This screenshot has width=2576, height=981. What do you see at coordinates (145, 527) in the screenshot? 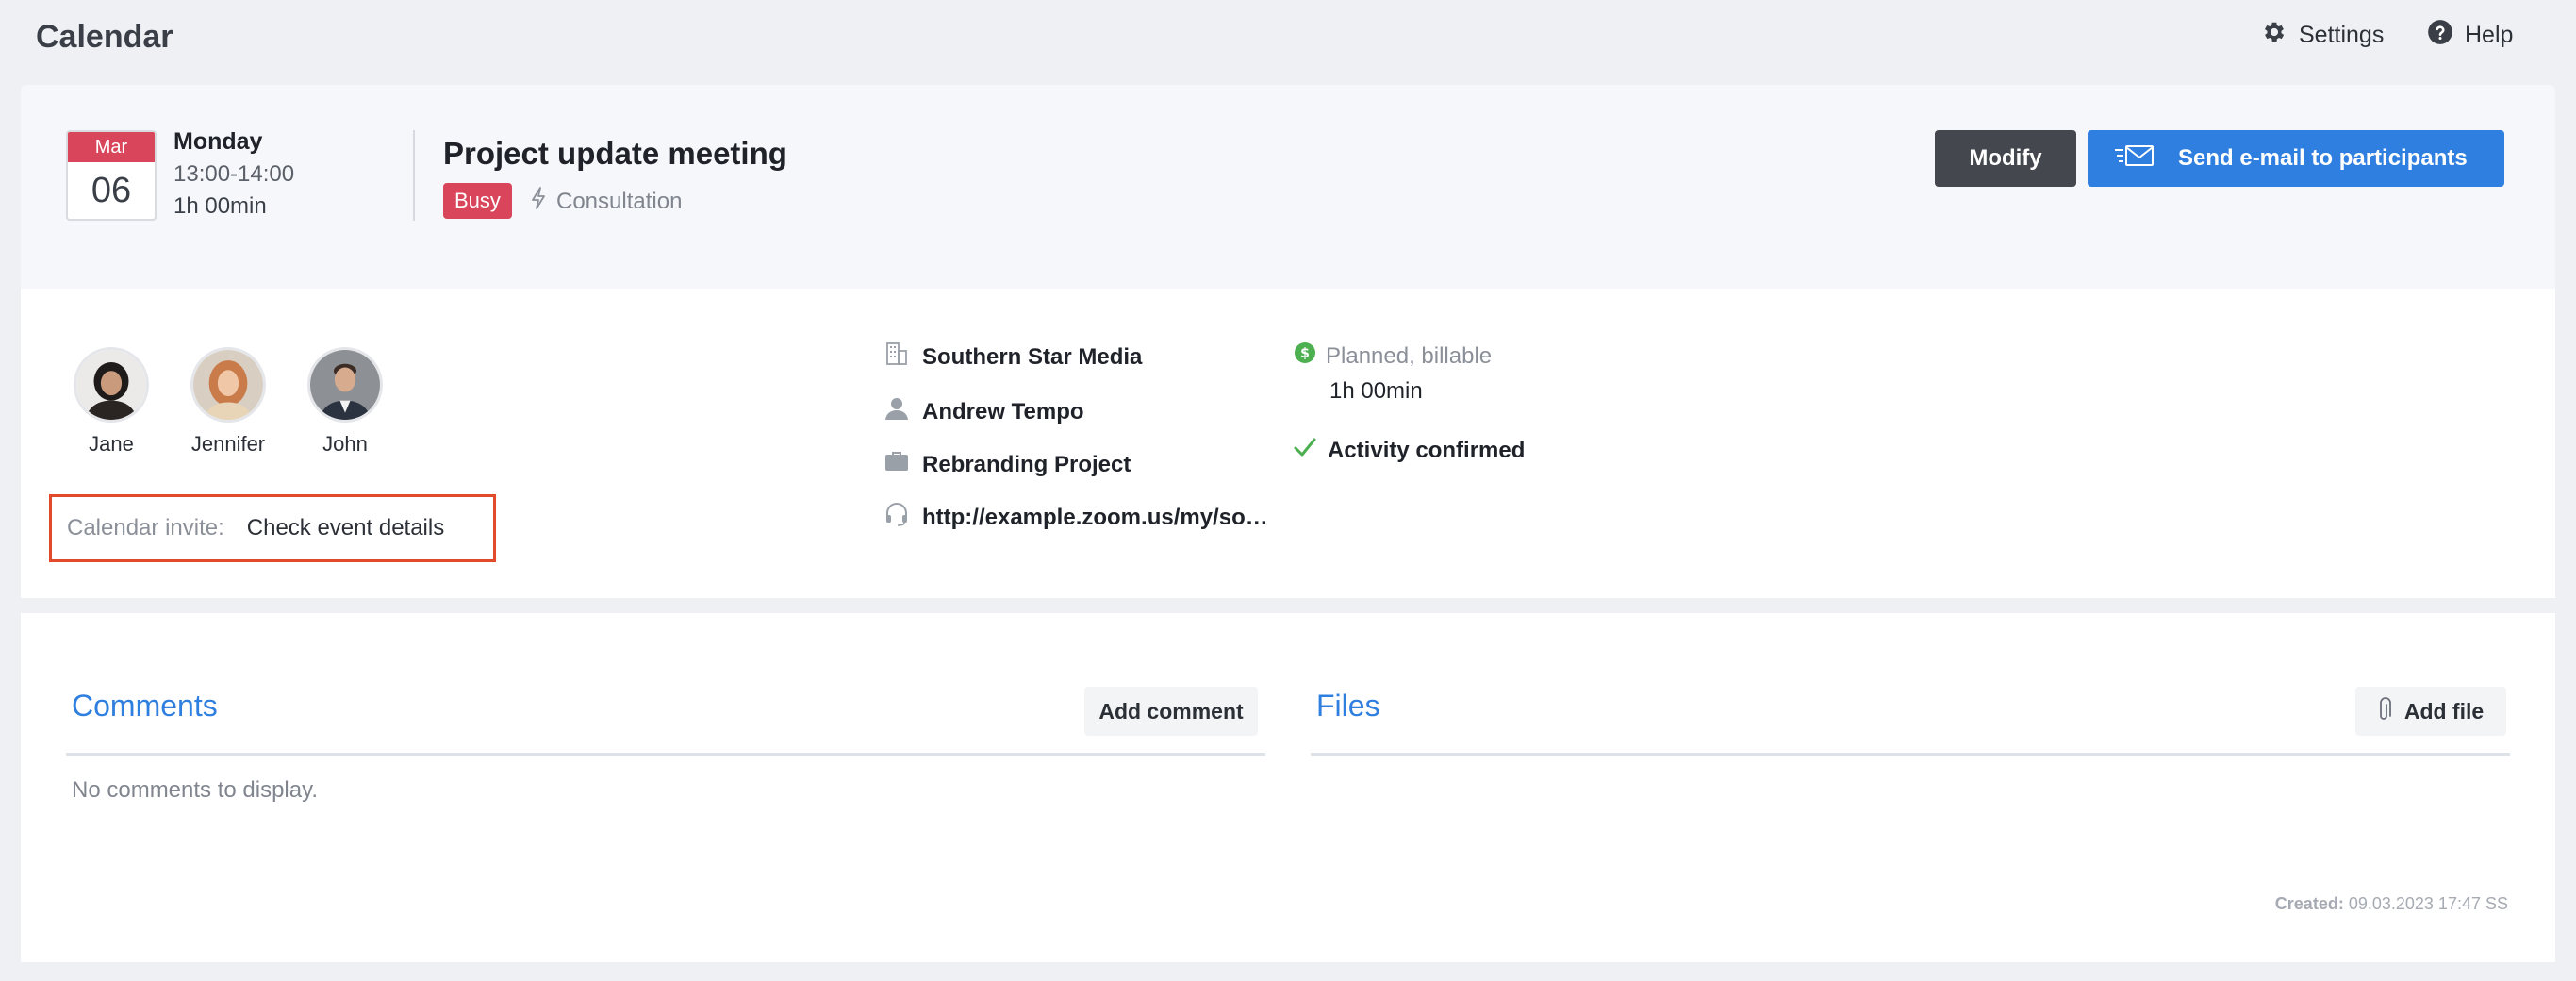
I see `calendar-invite-label: Calendar invite:` at bounding box center [145, 527].